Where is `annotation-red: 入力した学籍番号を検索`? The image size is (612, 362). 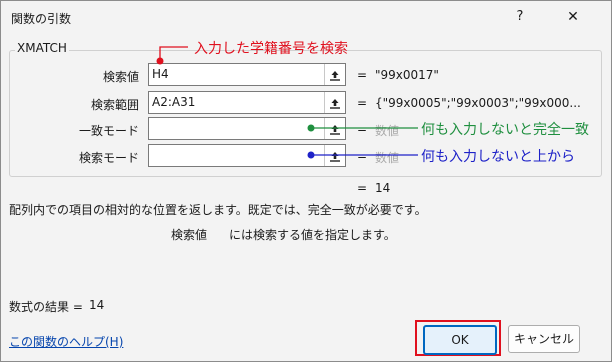 annotation-red: 入力した学籍番号を検索 is located at coordinates (271, 49).